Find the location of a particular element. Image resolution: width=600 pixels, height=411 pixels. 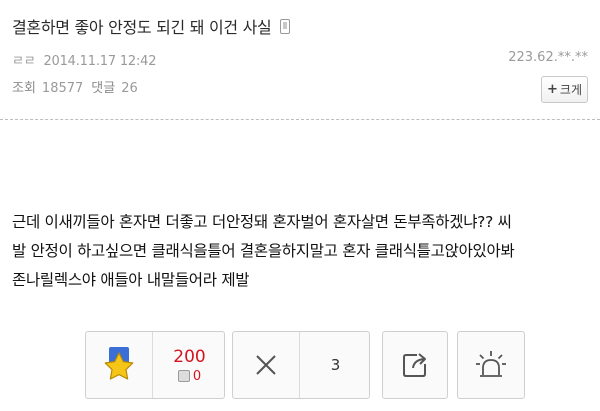

badge-icon is located at coordinates (183, 376).